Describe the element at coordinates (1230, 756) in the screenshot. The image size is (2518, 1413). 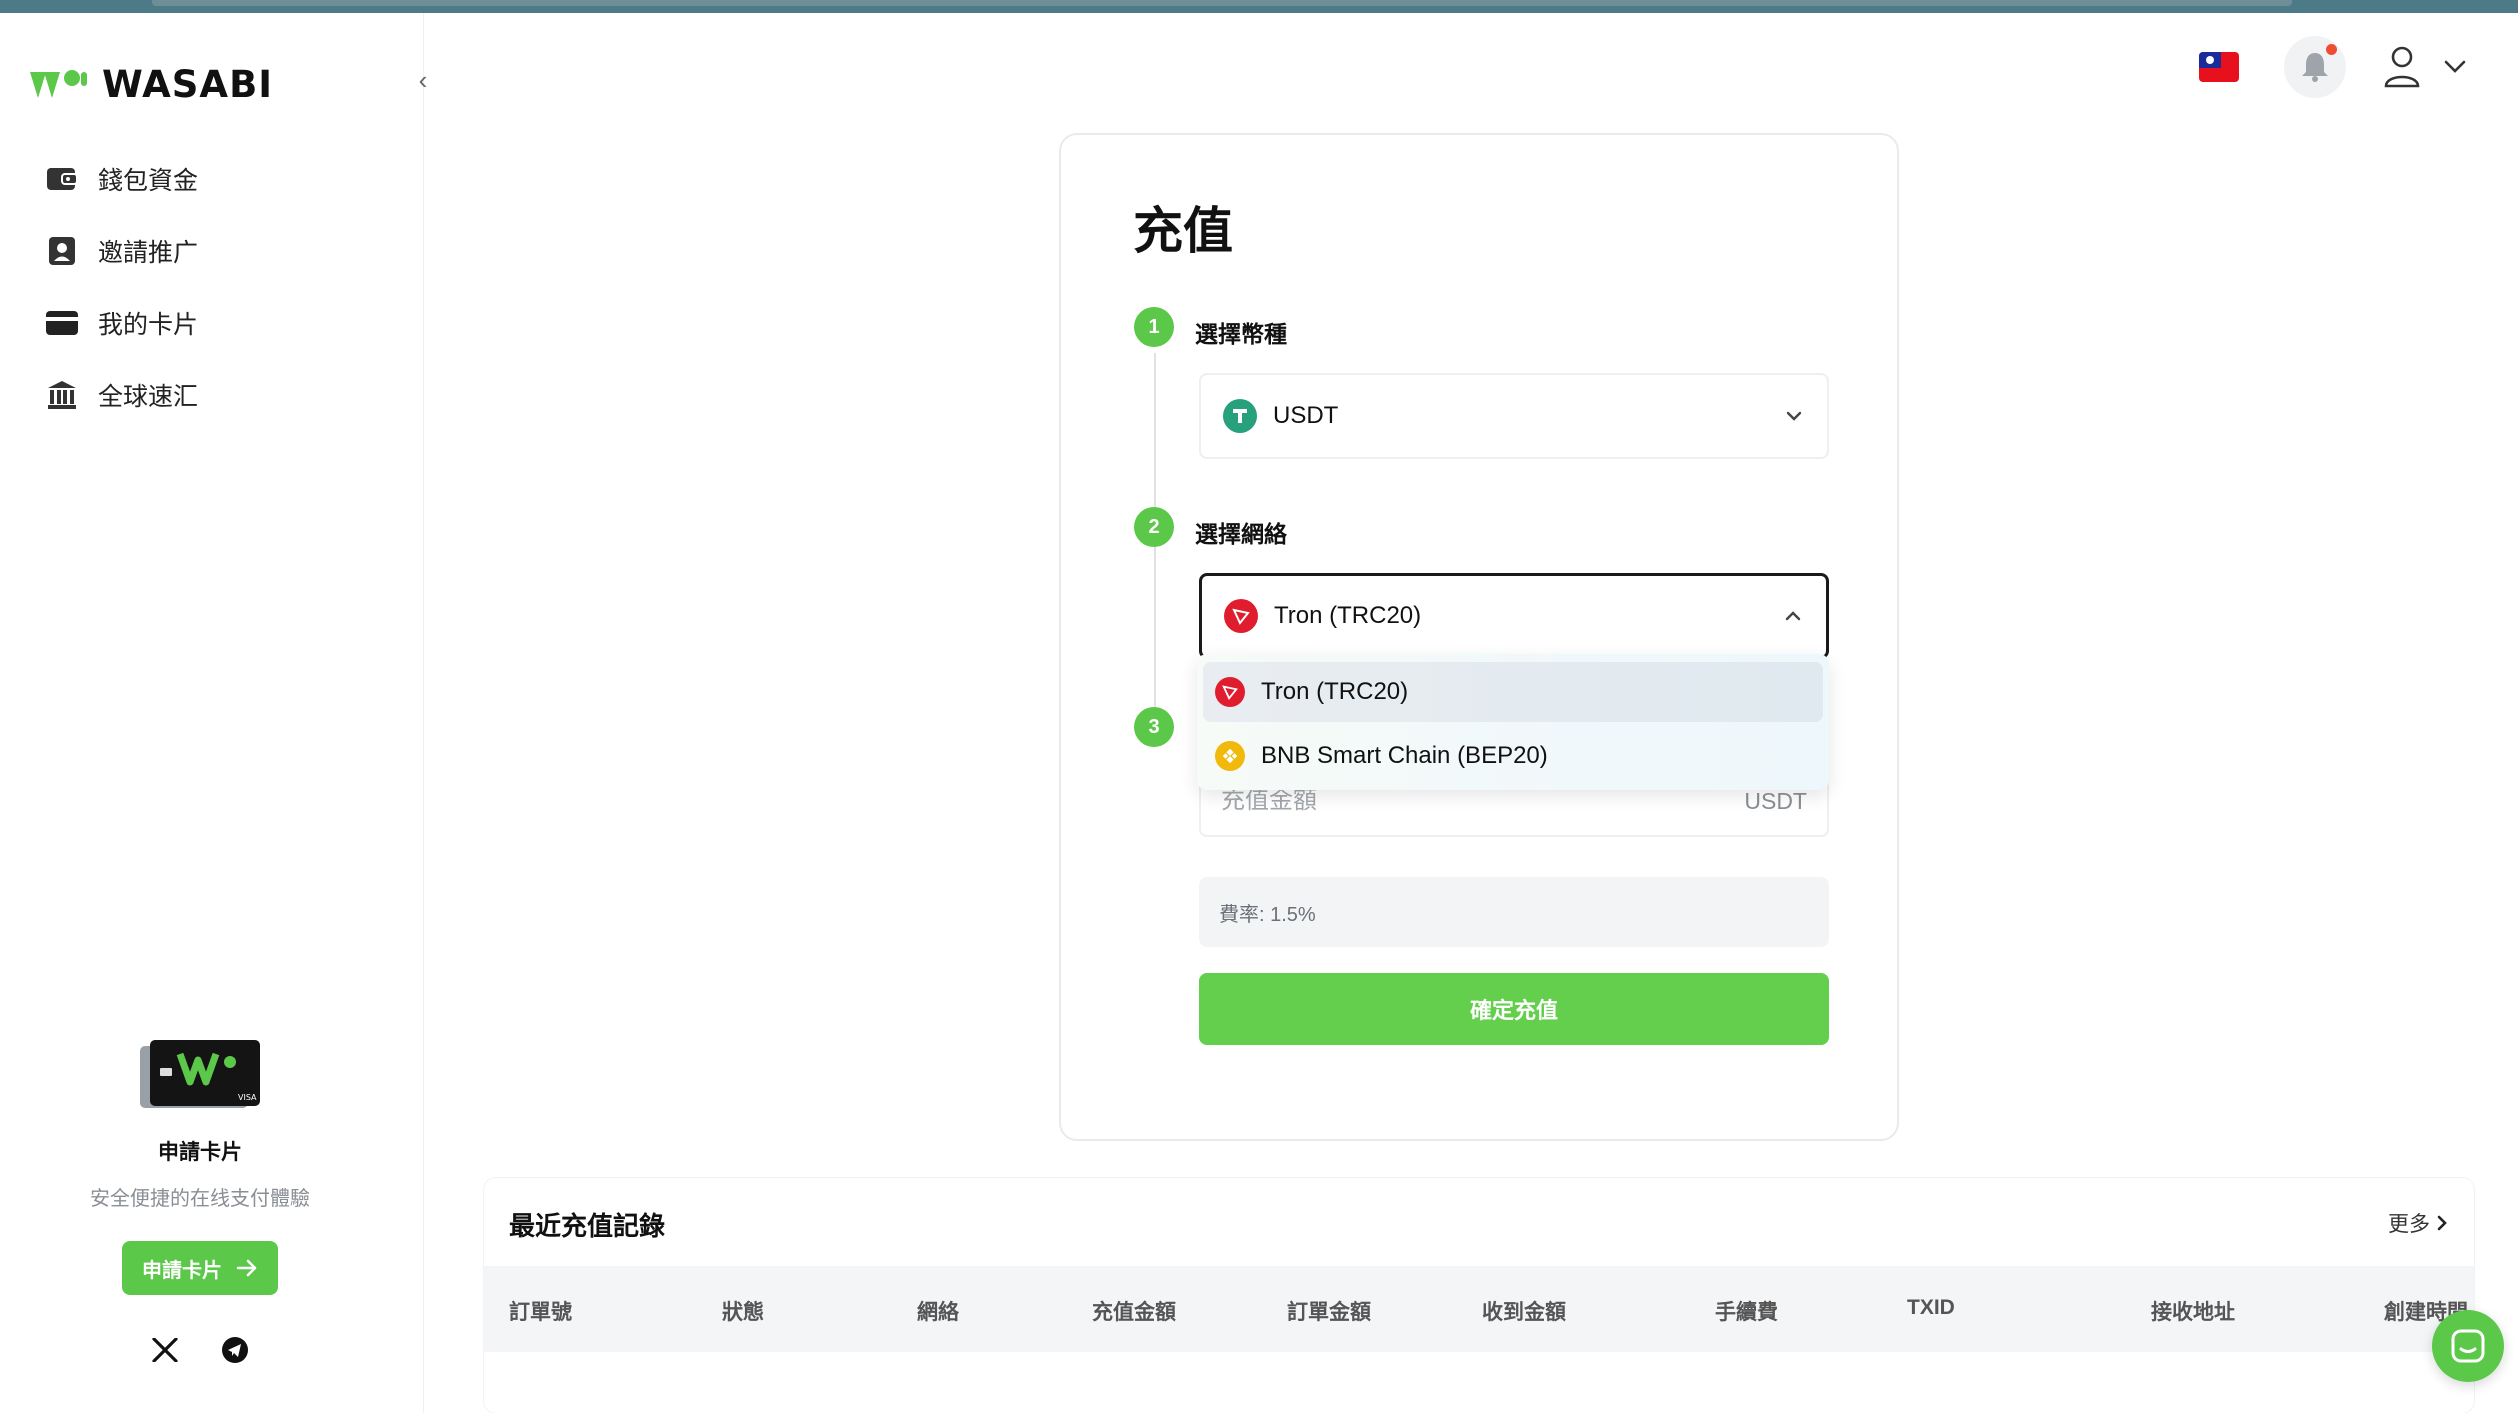
I see `bnb-icon` at that location.